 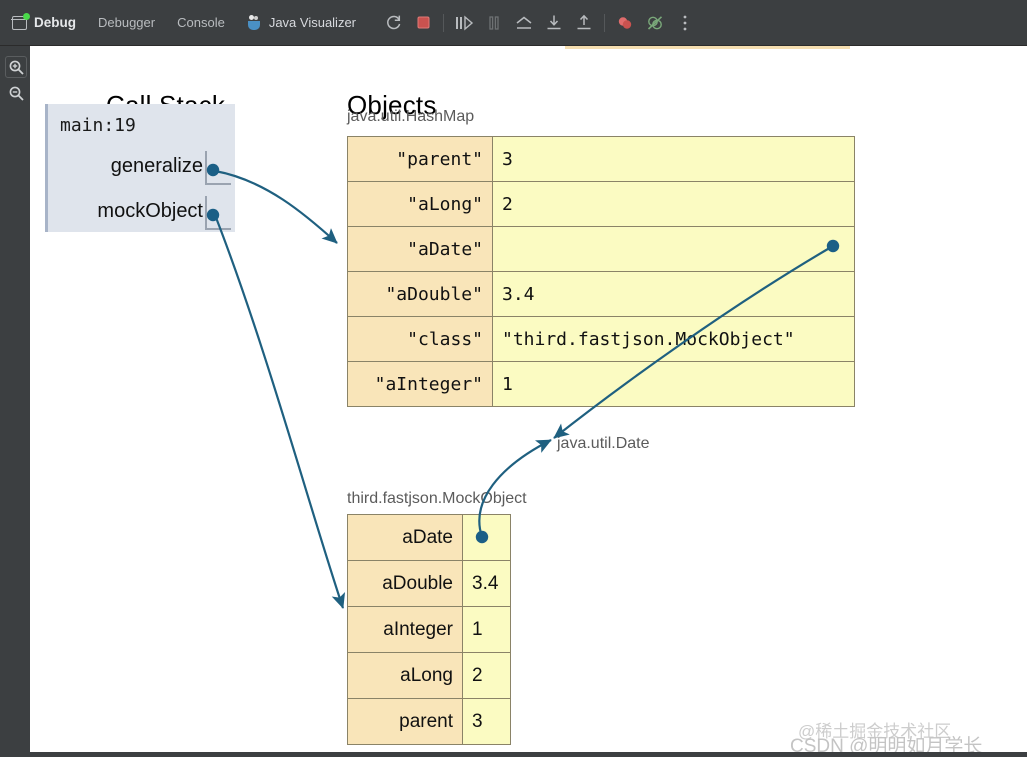 What do you see at coordinates (420, 249) in the screenshot?
I see `cell-key: "aDate"` at bounding box center [420, 249].